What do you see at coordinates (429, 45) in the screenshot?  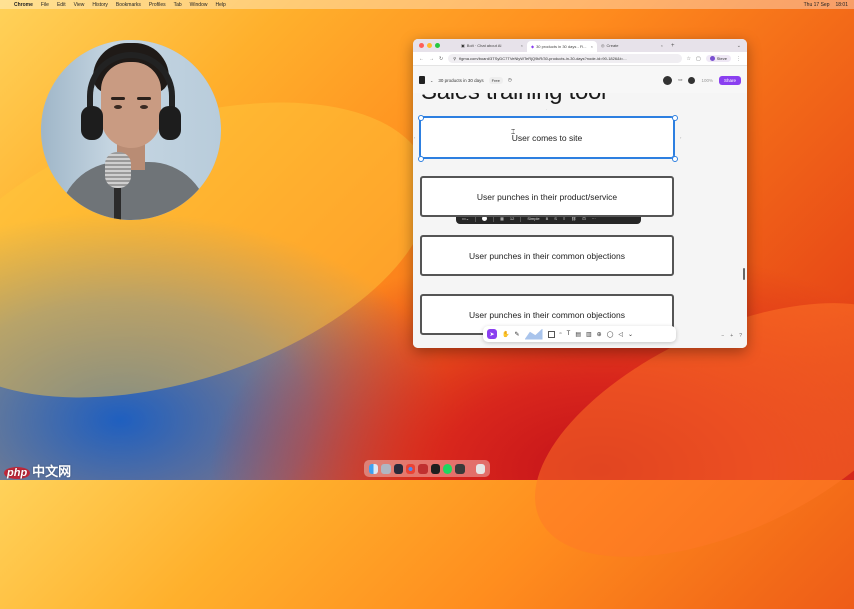 I see `minimize-window-button` at bounding box center [429, 45].